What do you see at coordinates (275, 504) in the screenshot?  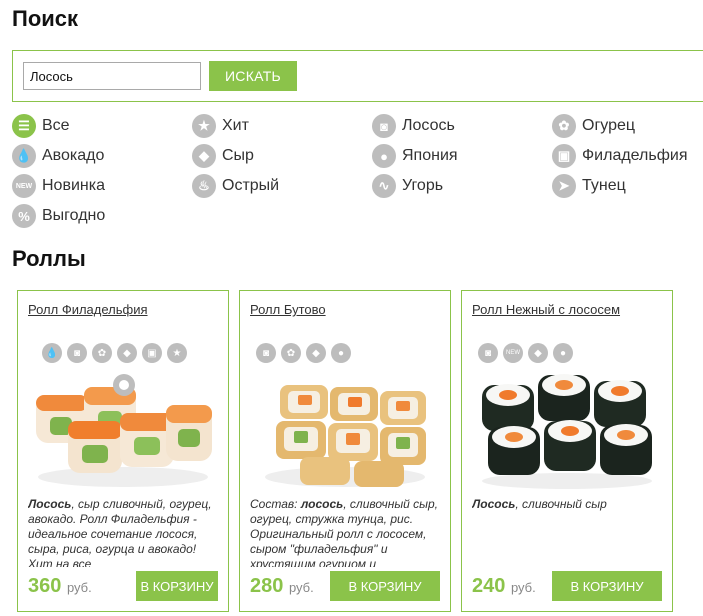 I see `description-prefix: Состав:` at bounding box center [275, 504].